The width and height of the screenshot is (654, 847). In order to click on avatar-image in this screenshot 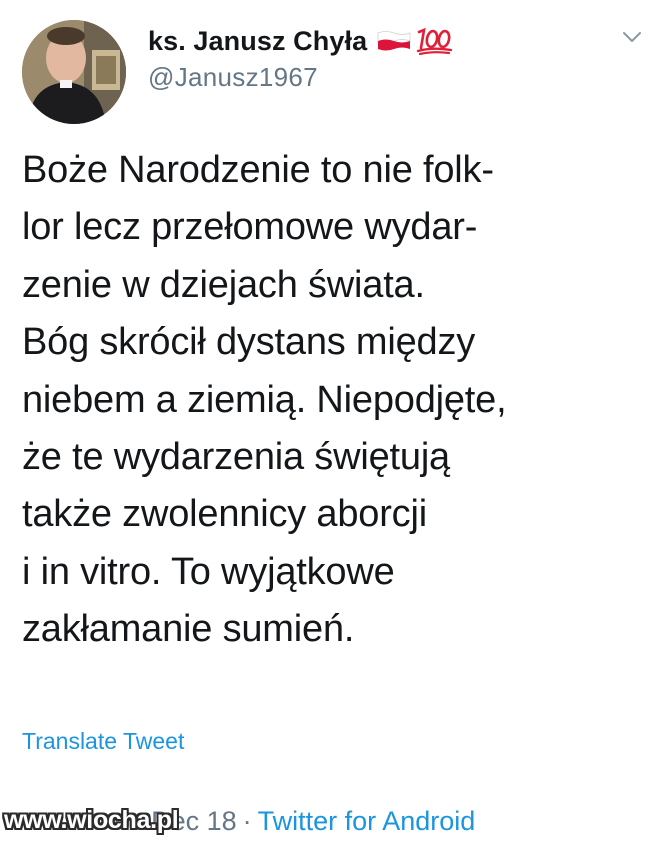, I will do `click(74, 72)`.